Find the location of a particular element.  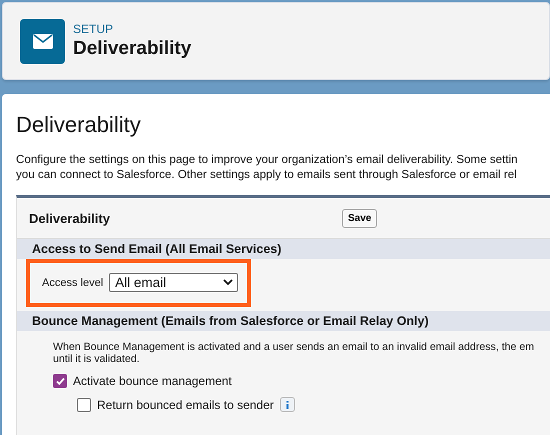

envelope-icon is located at coordinates (42, 41).